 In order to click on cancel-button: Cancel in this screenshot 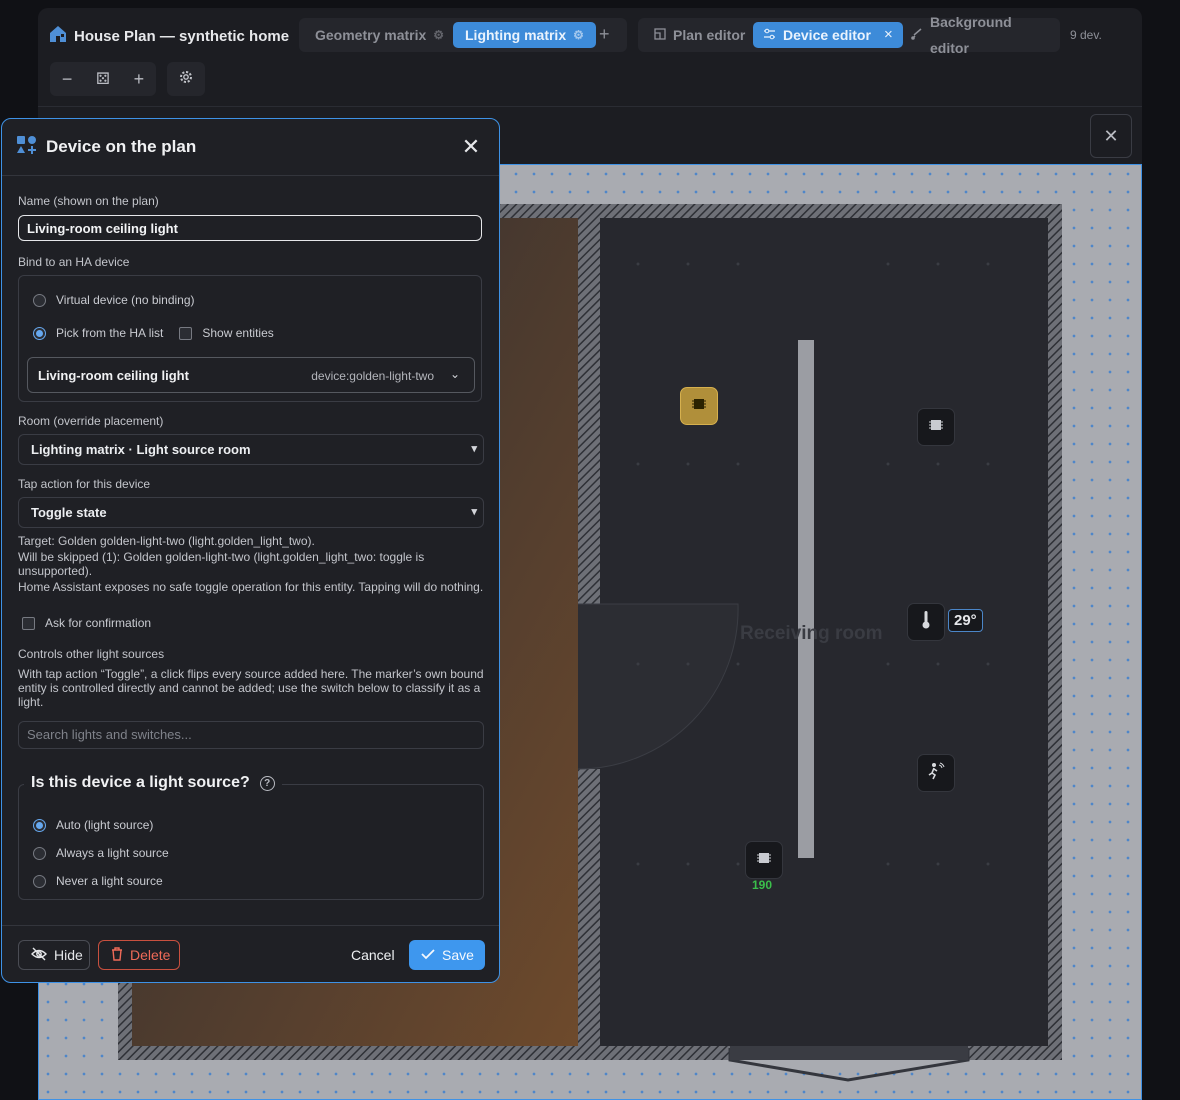, I will do `click(373, 955)`.